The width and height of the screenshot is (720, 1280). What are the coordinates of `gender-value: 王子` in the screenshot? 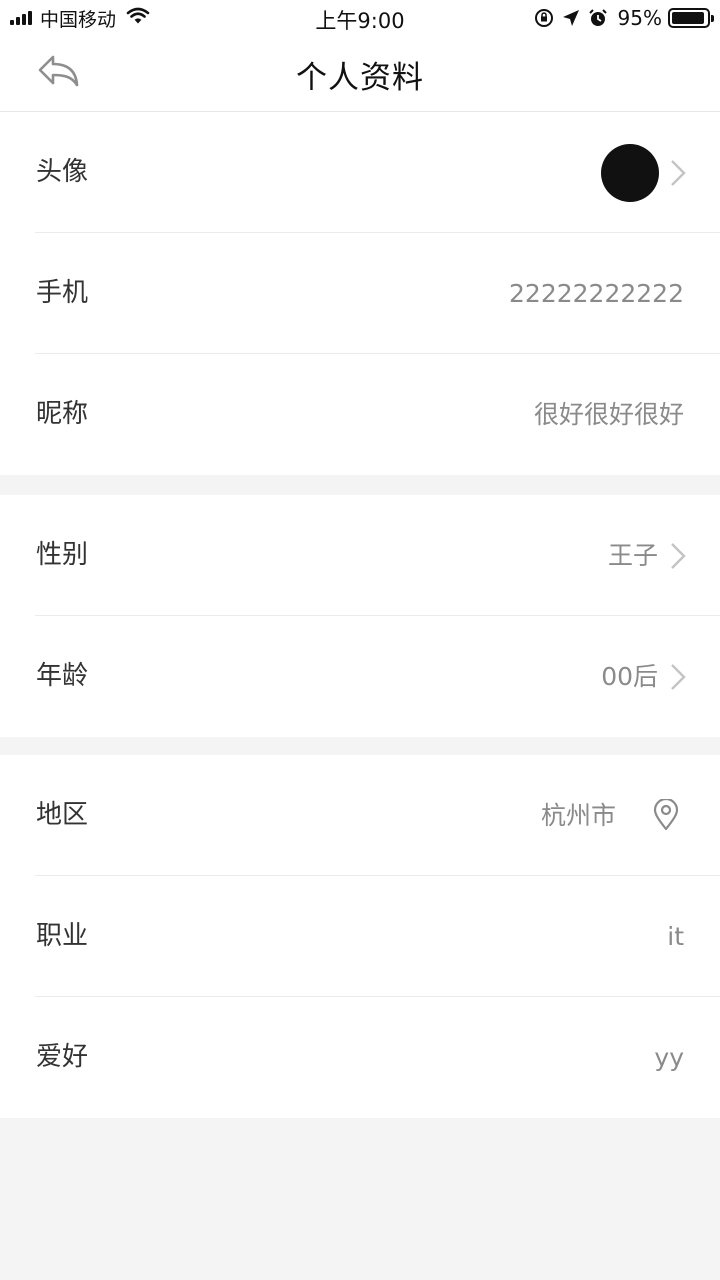 It's located at (632, 555).